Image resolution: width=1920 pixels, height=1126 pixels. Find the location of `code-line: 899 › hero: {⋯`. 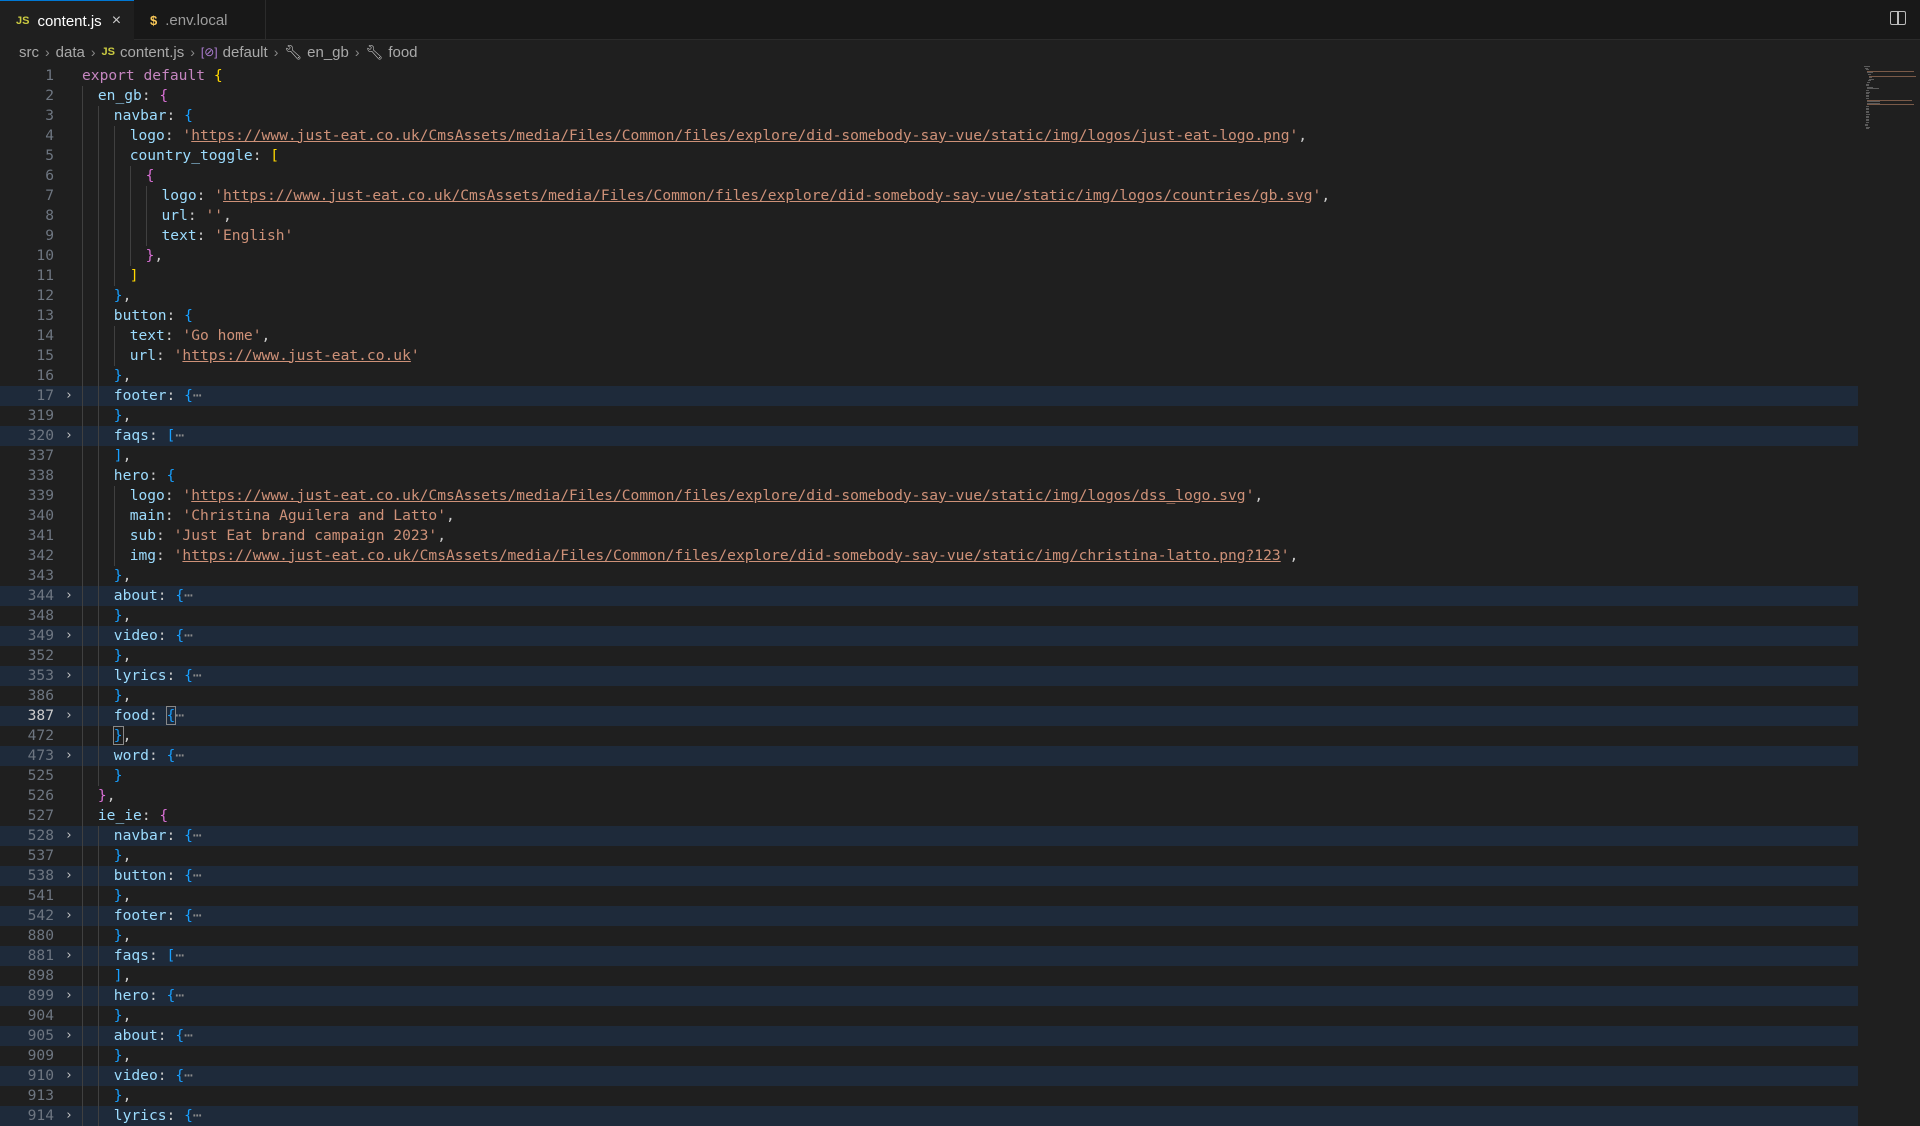

code-line: 899 › hero: {⋯ is located at coordinates (929, 995).